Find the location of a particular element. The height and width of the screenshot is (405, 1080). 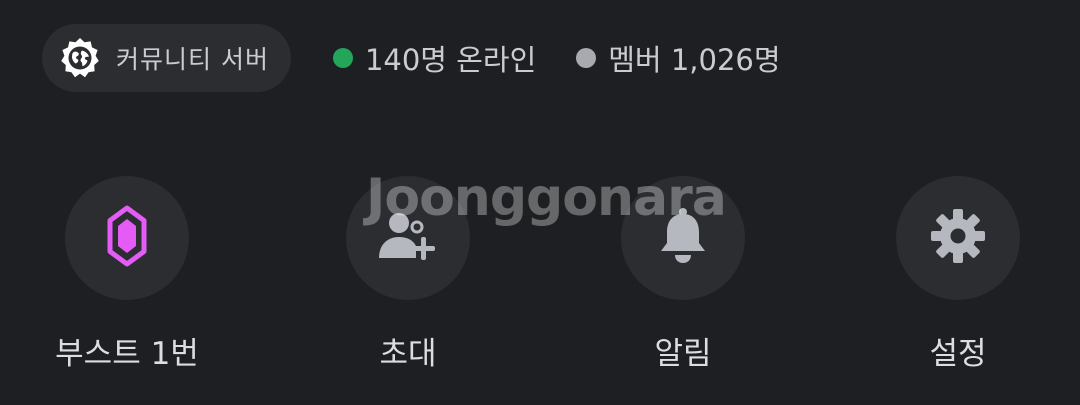

invite-button: 초대 is located at coordinates (408, 274).